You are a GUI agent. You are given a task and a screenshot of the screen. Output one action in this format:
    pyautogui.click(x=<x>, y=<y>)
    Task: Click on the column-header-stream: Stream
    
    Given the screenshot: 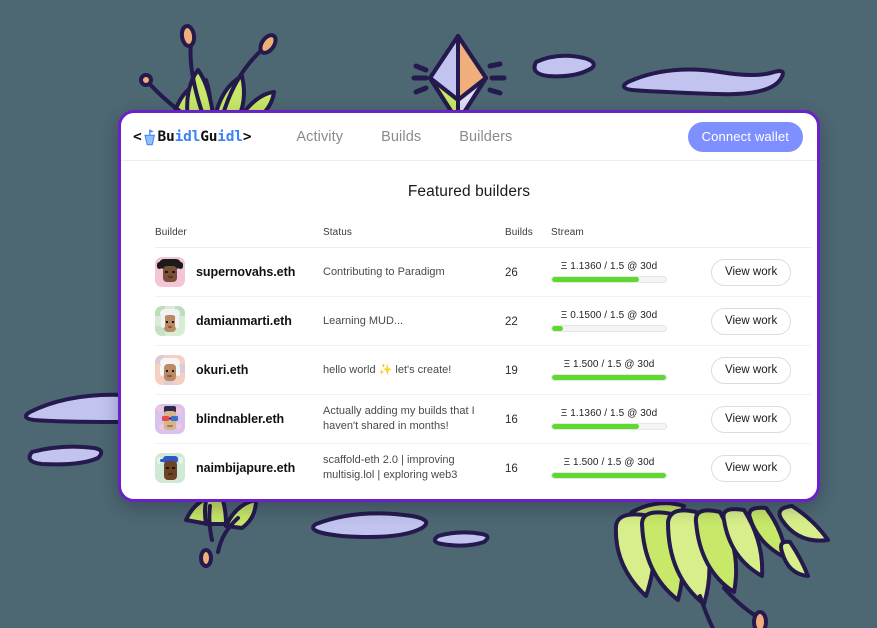 What is the action you would take?
    pyautogui.click(x=631, y=237)
    